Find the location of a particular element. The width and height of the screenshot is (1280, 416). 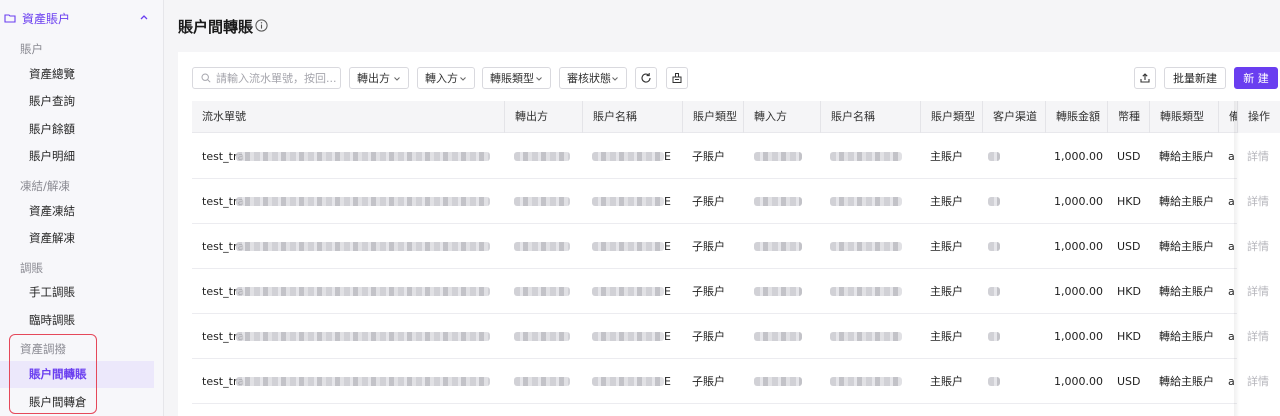

col-transfer-out: 轉出方 is located at coordinates (526, 117).